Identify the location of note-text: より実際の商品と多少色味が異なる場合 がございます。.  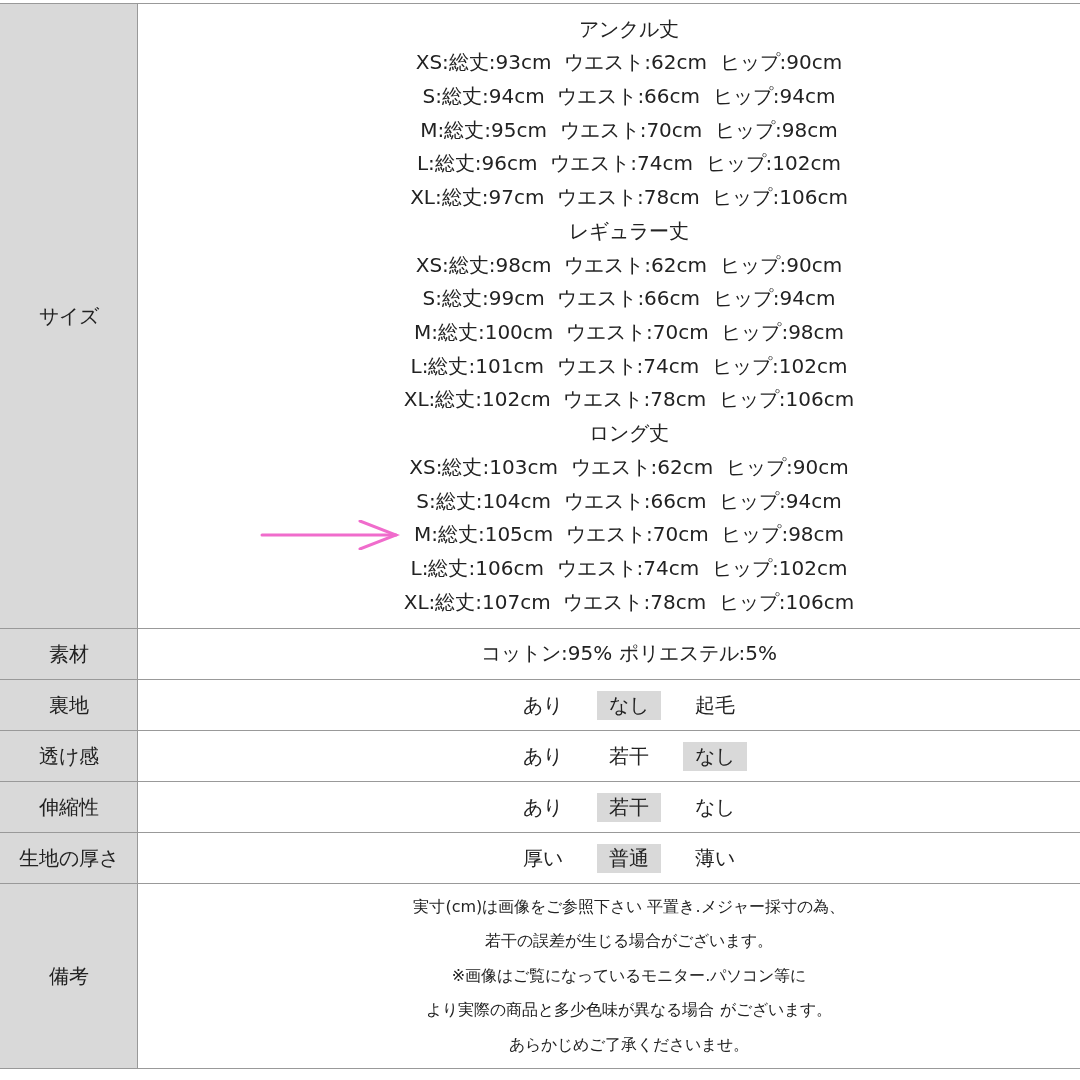
(629, 1010).